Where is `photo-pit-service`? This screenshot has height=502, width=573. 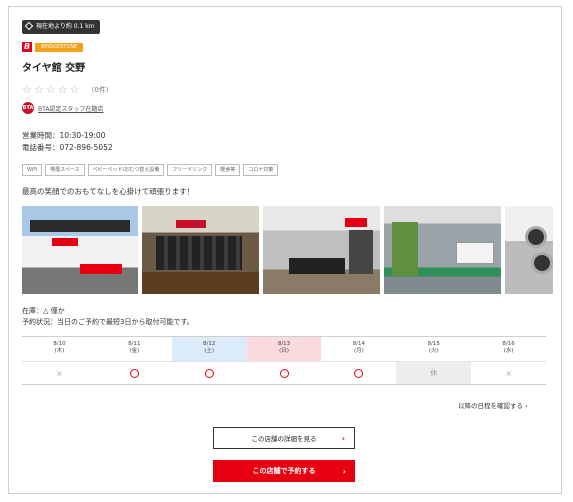
photo-pit-service is located at coordinates (442, 250).